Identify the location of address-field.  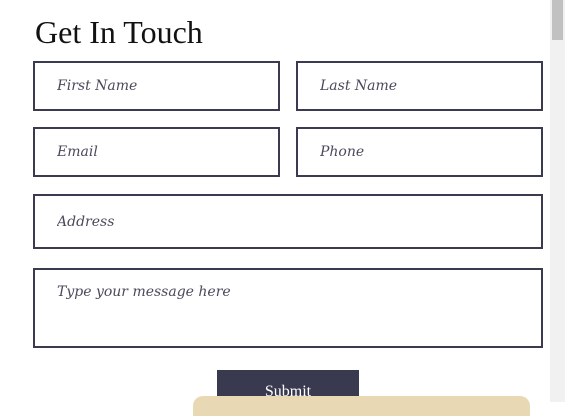
(288, 221).